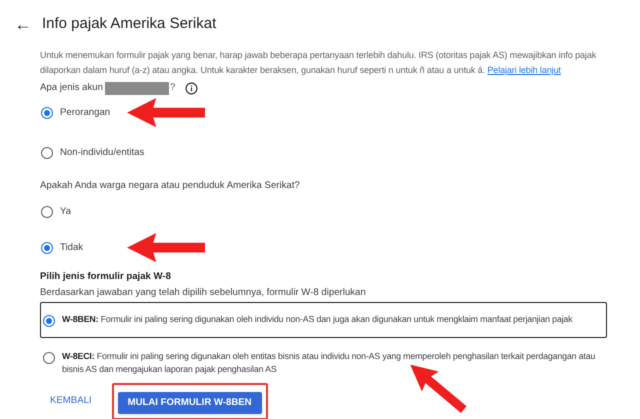 The height and width of the screenshot is (419, 640). I want to click on back-button: ←, so click(23, 24).